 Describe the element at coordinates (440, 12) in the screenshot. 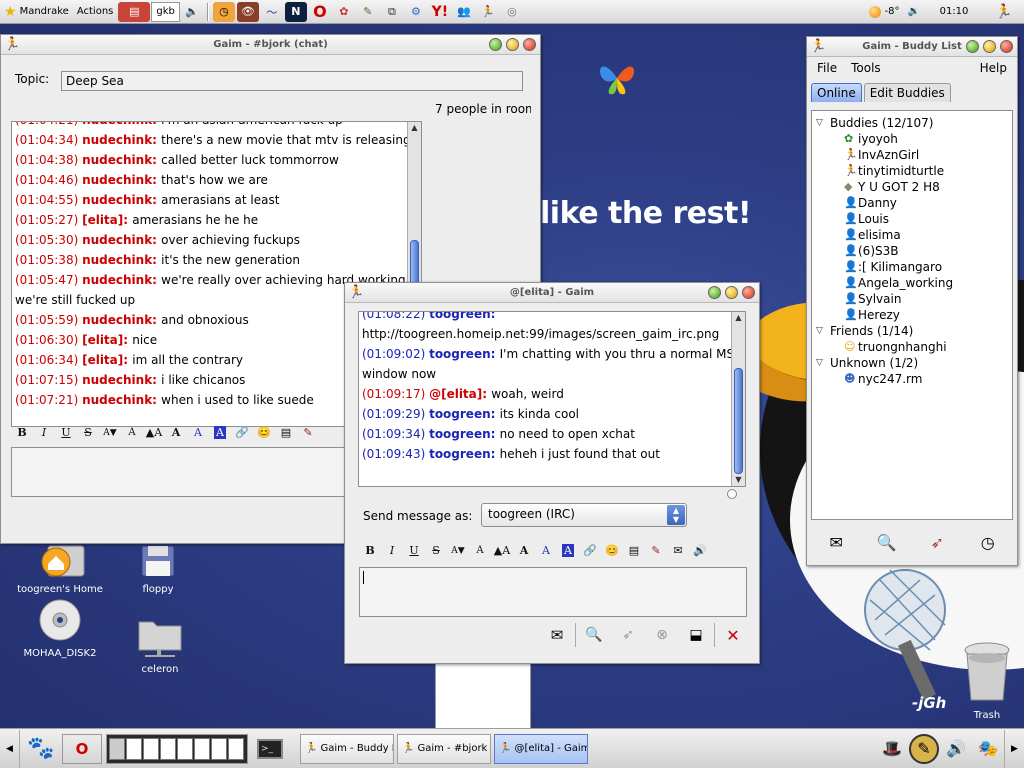

I see `yahoo-launcher: Y!` at that location.